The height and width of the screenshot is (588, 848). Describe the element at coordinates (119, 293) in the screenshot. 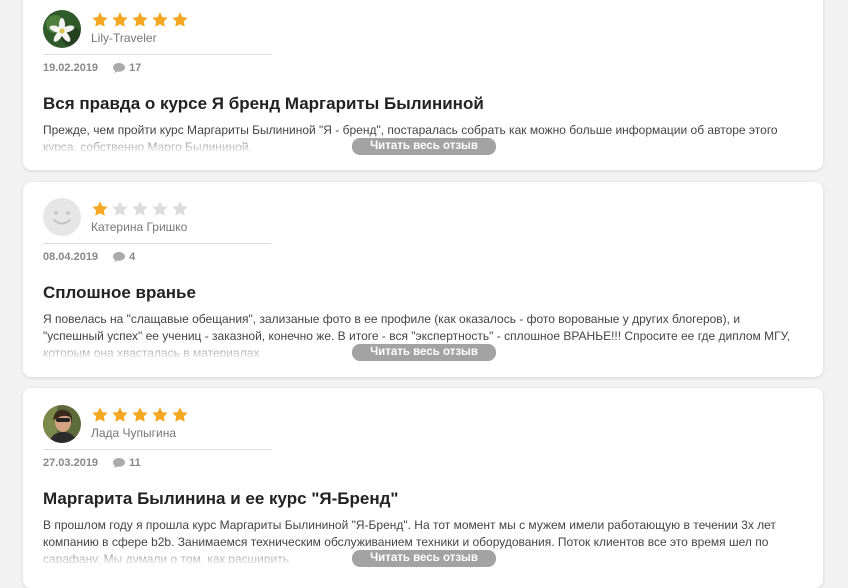

I see `review-title: Сплошное вранье` at that location.